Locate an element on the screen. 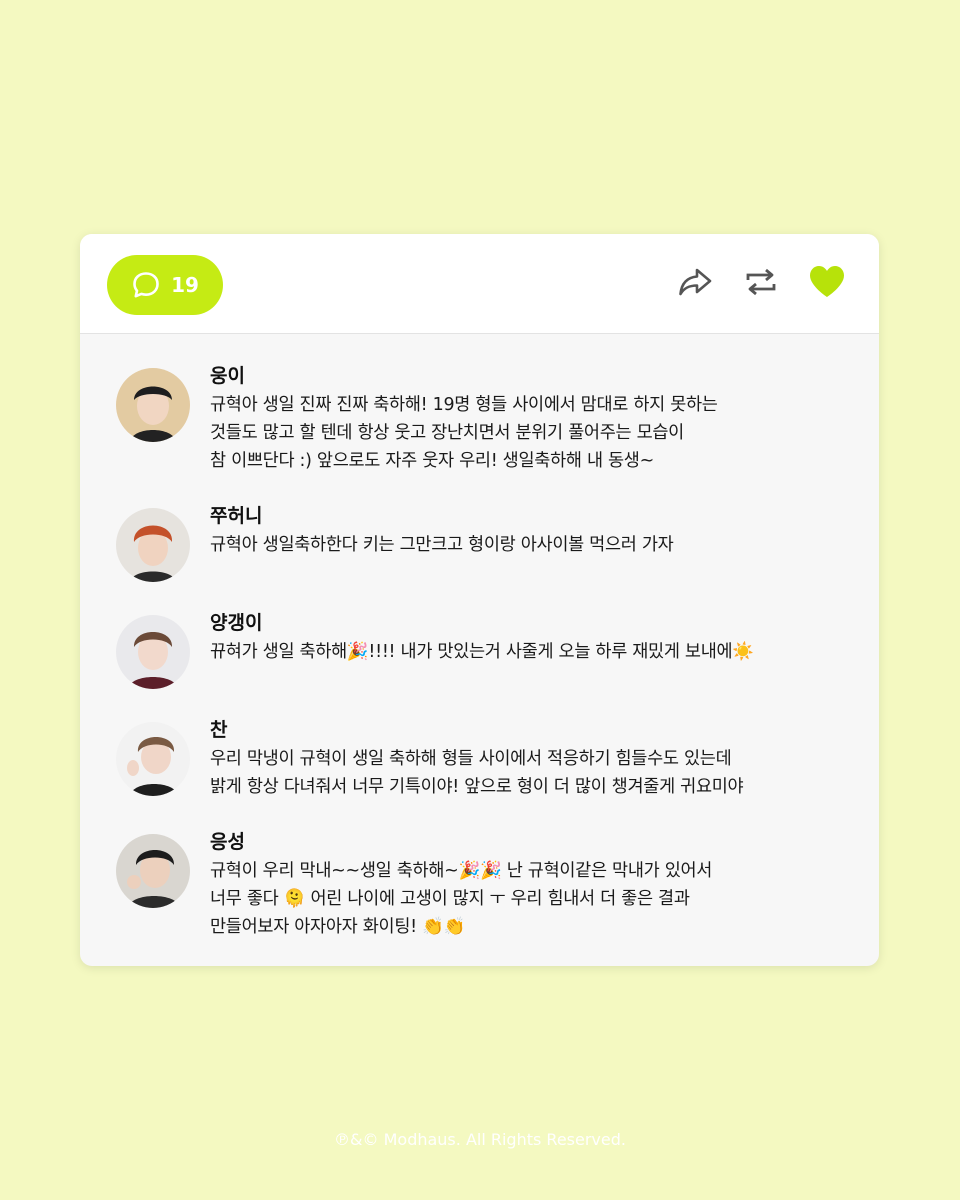 The image size is (960, 1200). comment-author: 양갱이 is located at coordinates (236, 623).